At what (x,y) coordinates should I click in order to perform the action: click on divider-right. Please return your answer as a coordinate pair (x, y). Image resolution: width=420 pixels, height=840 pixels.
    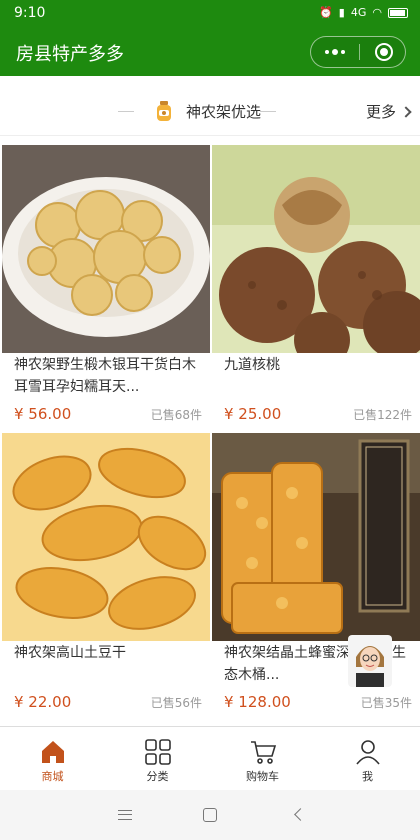
    Looking at the image, I should click on (268, 111).